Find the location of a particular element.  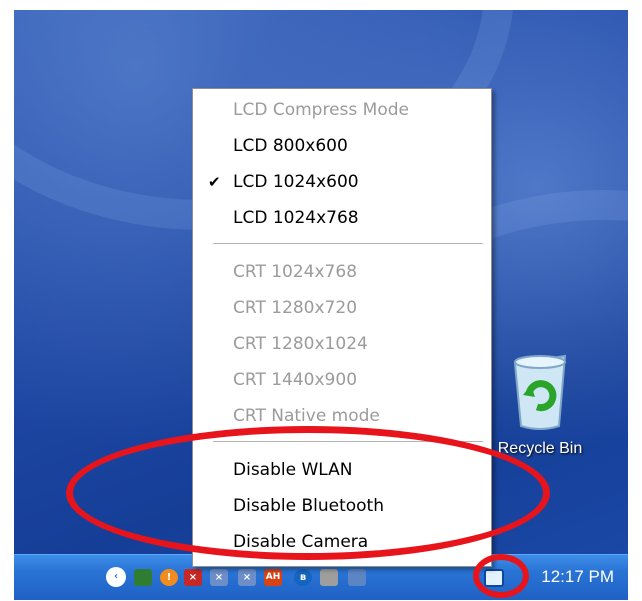

display-icon is located at coordinates (357, 577).